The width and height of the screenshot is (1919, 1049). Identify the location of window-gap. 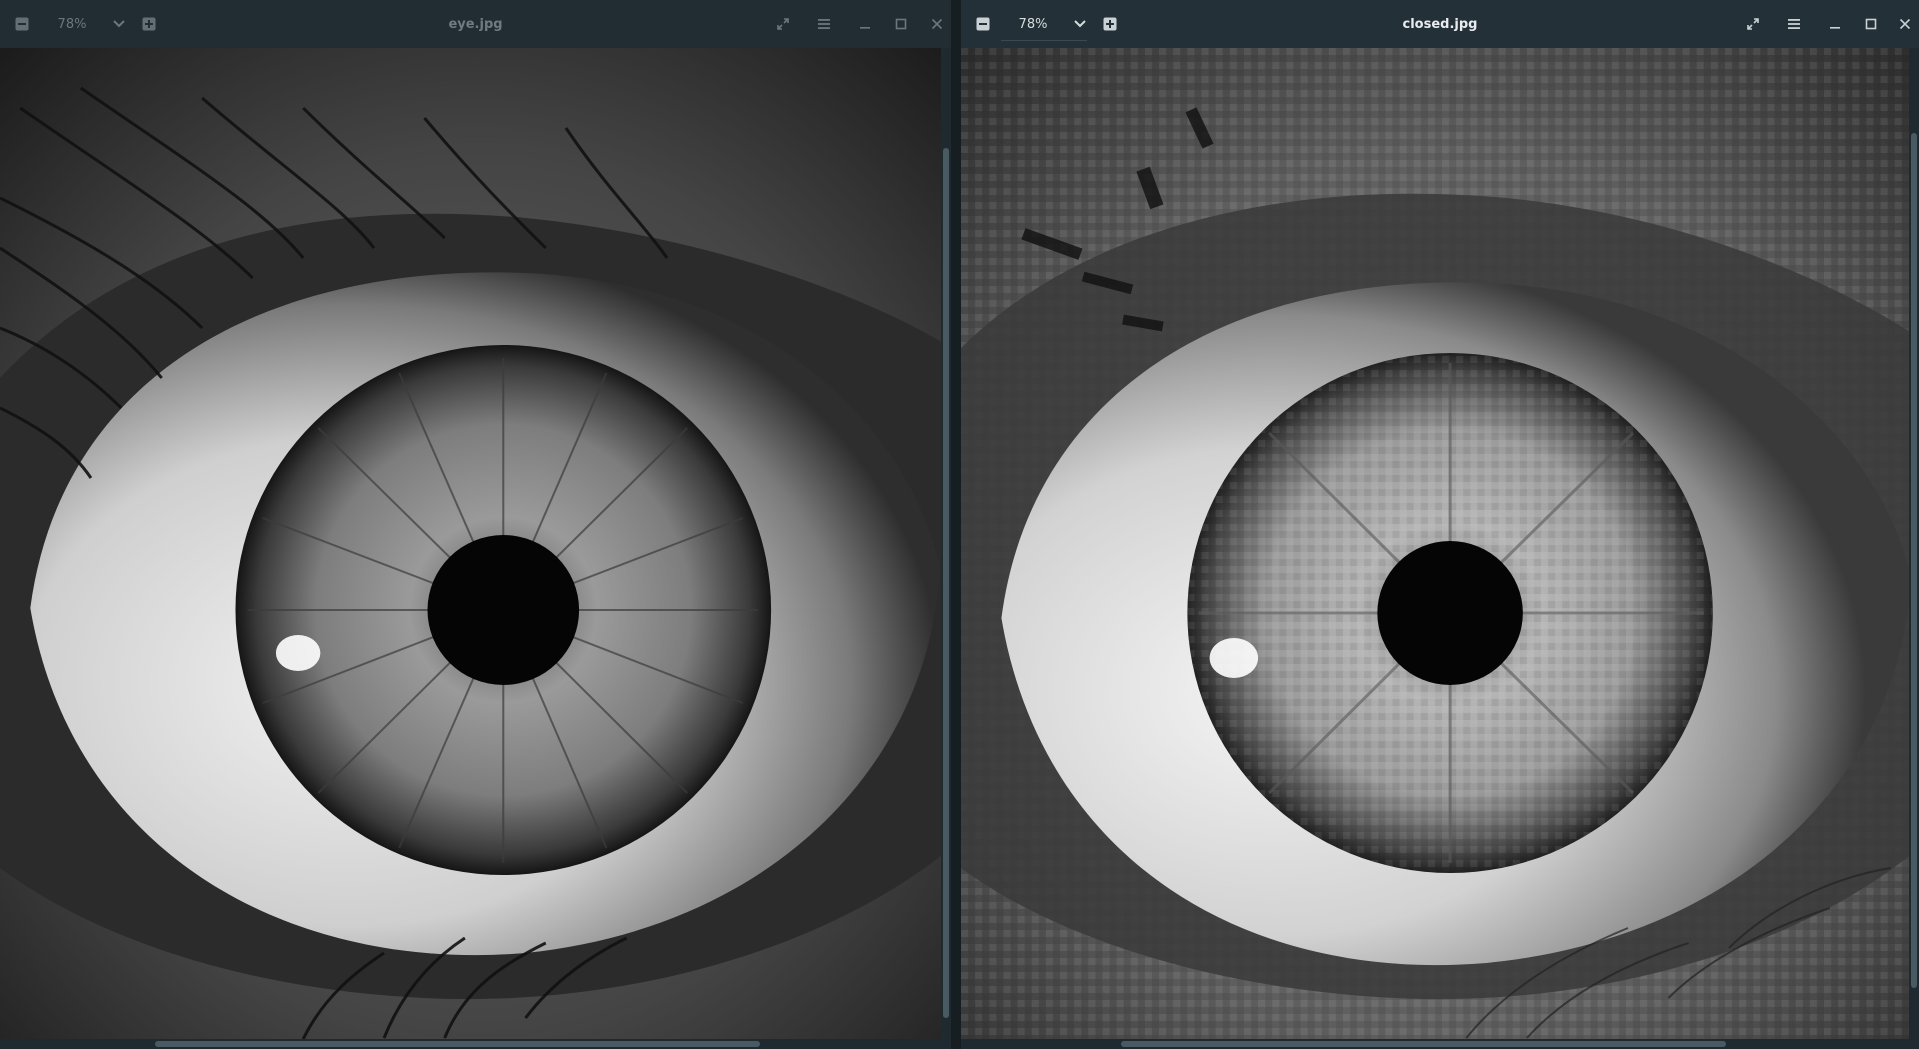
(956, 524).